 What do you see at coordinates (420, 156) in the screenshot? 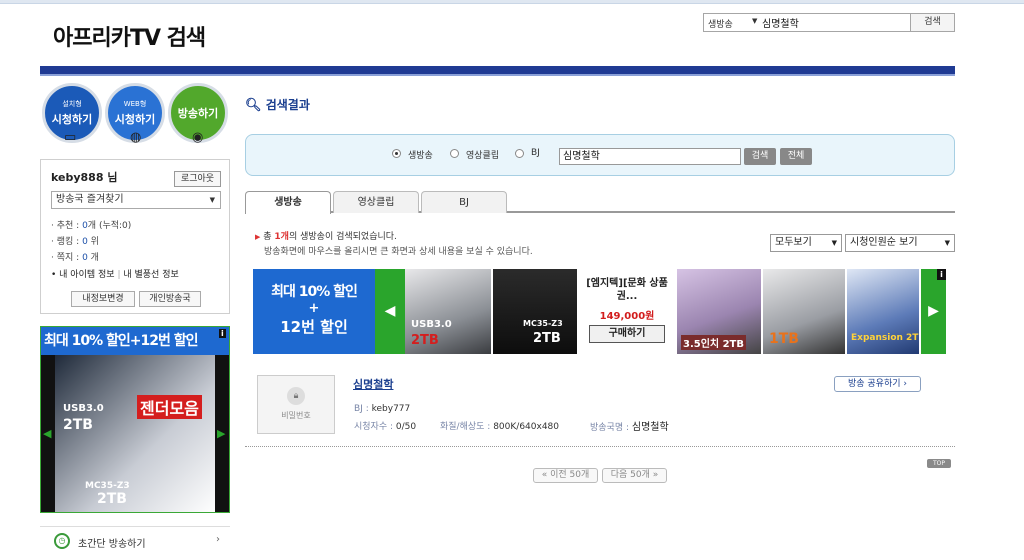
I see `radio-live-label: 생방송` at bounding box center [420, 156].